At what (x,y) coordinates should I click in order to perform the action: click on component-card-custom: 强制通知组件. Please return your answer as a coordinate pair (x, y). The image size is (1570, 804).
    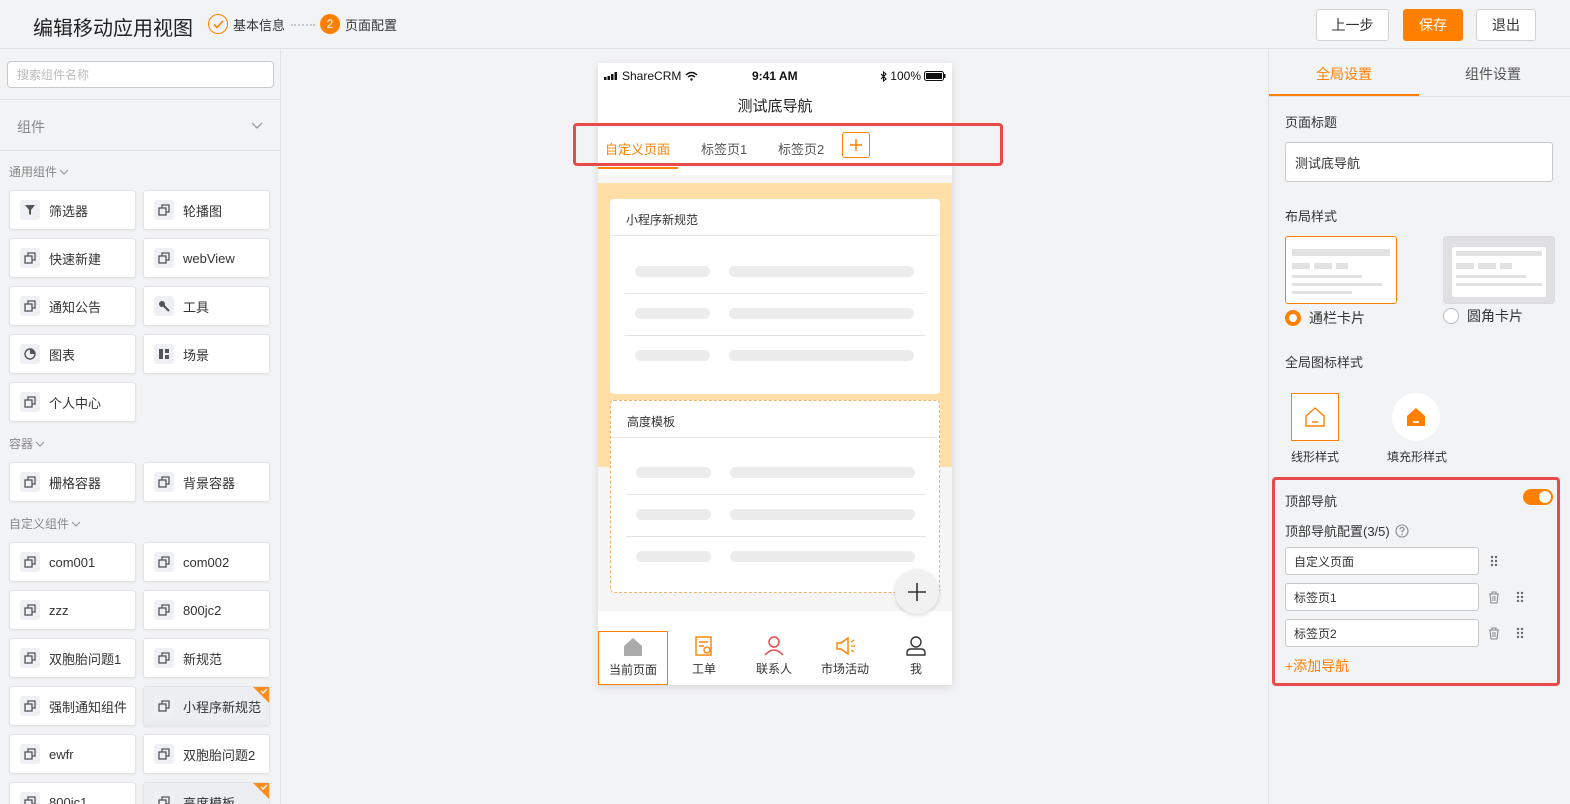
    Looking at the image, I should click on (72, 706).